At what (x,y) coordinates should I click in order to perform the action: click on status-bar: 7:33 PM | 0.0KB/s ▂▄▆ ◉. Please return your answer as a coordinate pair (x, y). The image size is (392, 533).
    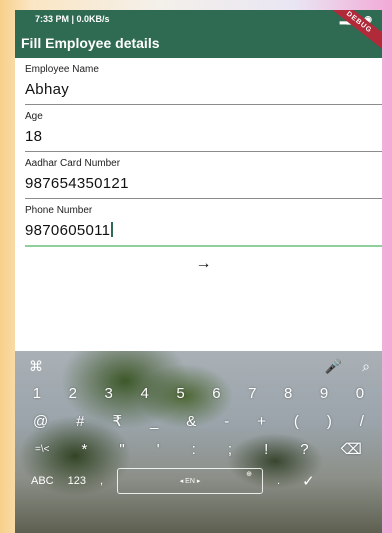
    Looking at the image, I should click on (198, 19).